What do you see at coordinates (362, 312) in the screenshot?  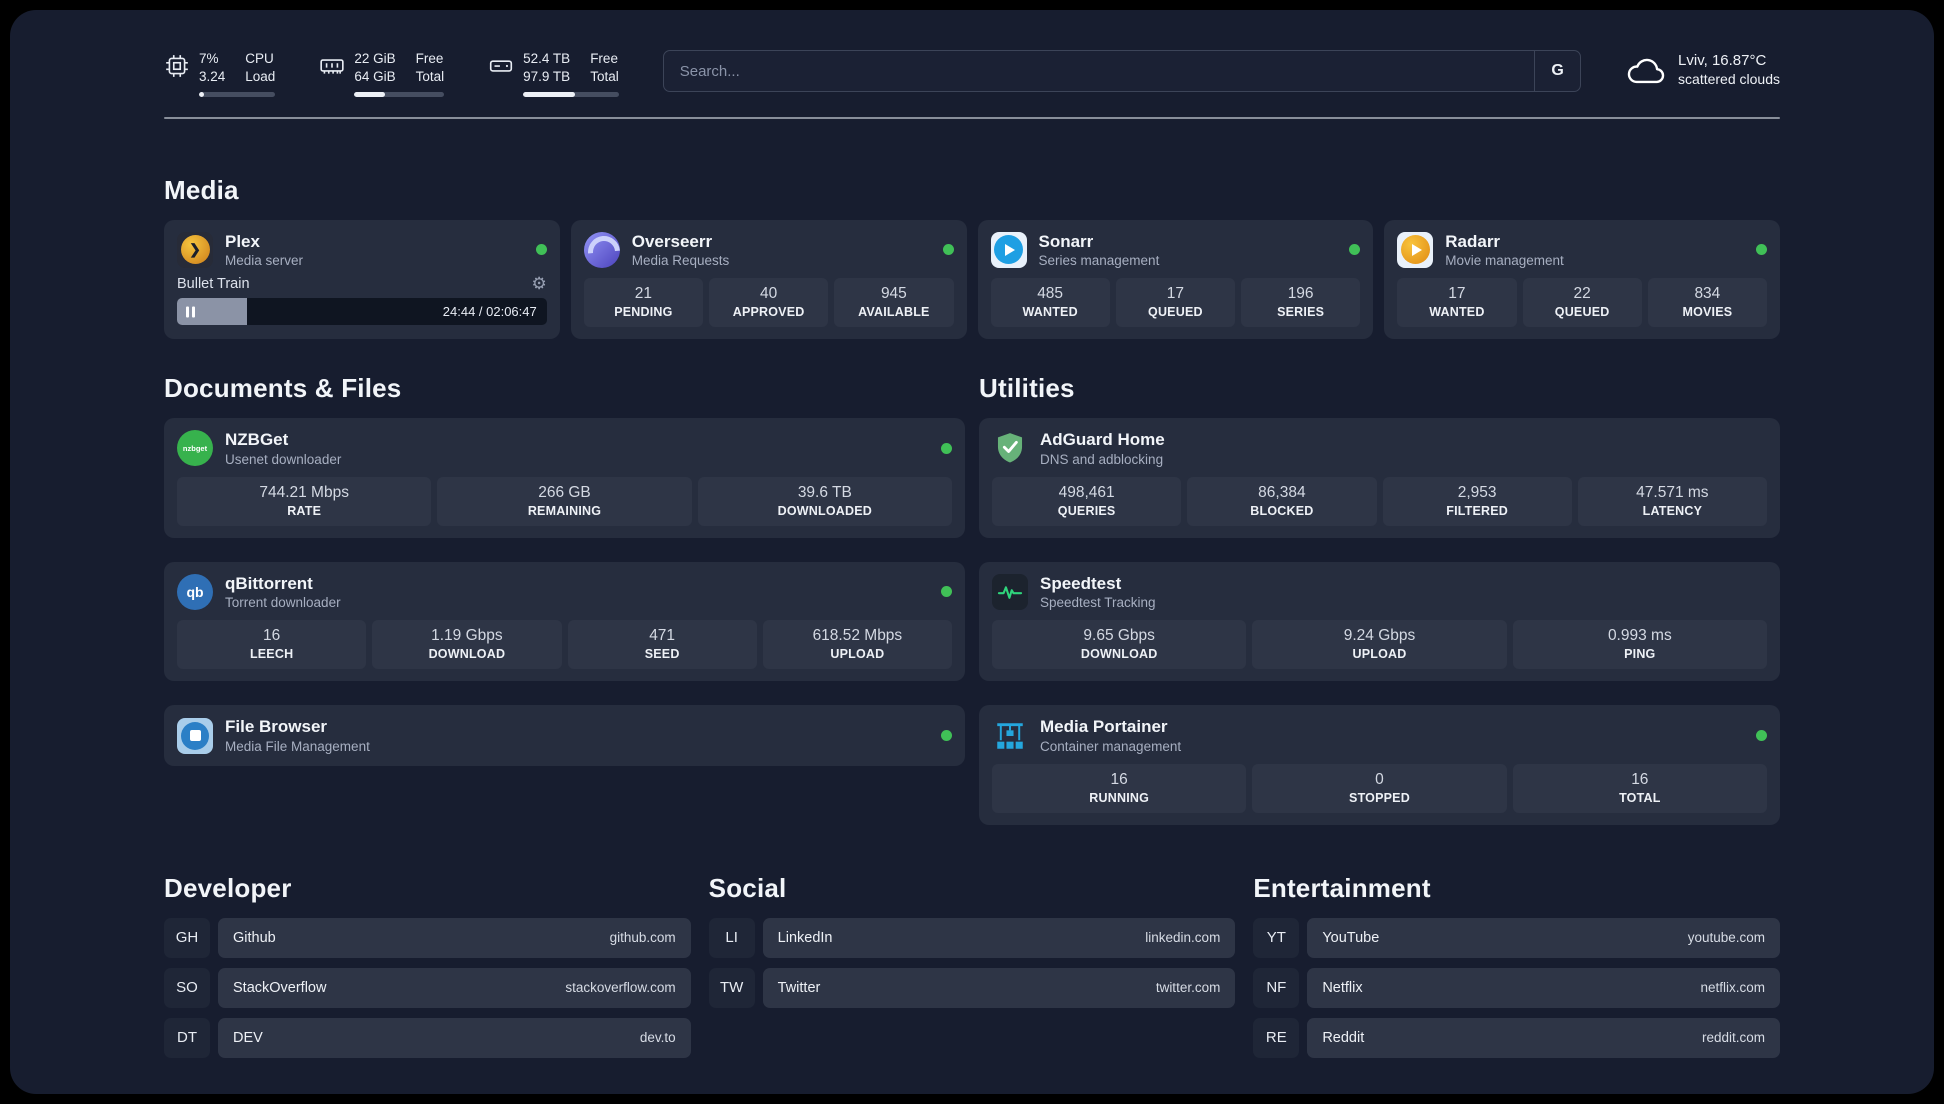 I see `player-progress-bar: 24:44 / 02:06:47` at bounding box center [362, 312].